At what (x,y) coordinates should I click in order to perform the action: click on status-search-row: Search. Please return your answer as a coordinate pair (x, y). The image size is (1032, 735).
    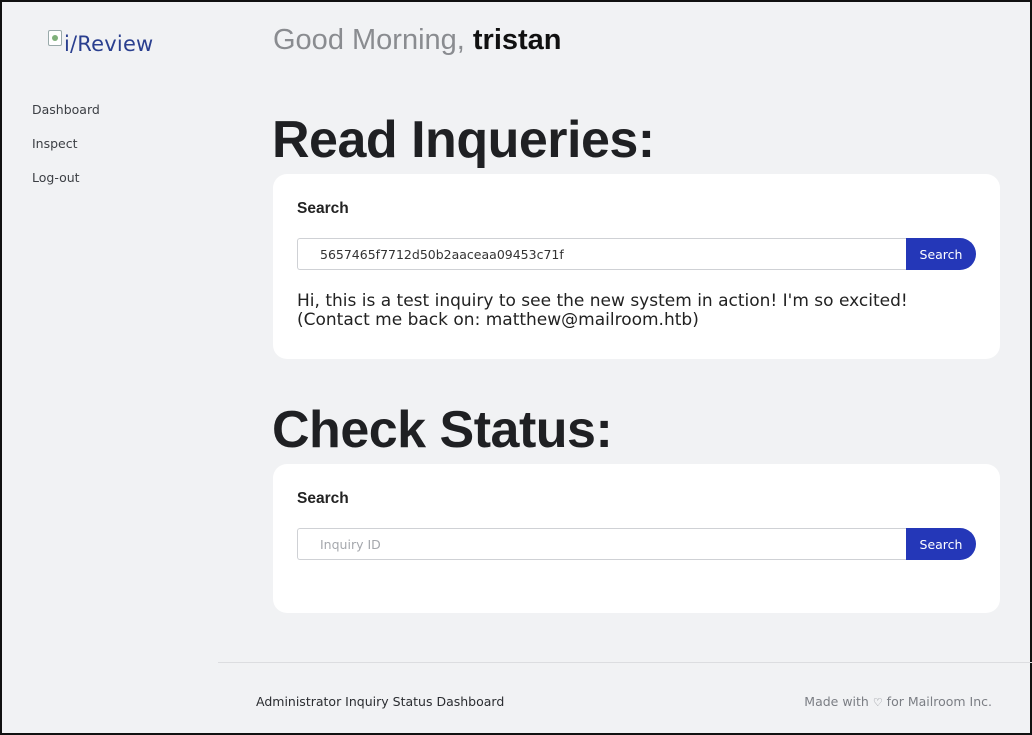
    Looking at the image, I should click on (636, 544).